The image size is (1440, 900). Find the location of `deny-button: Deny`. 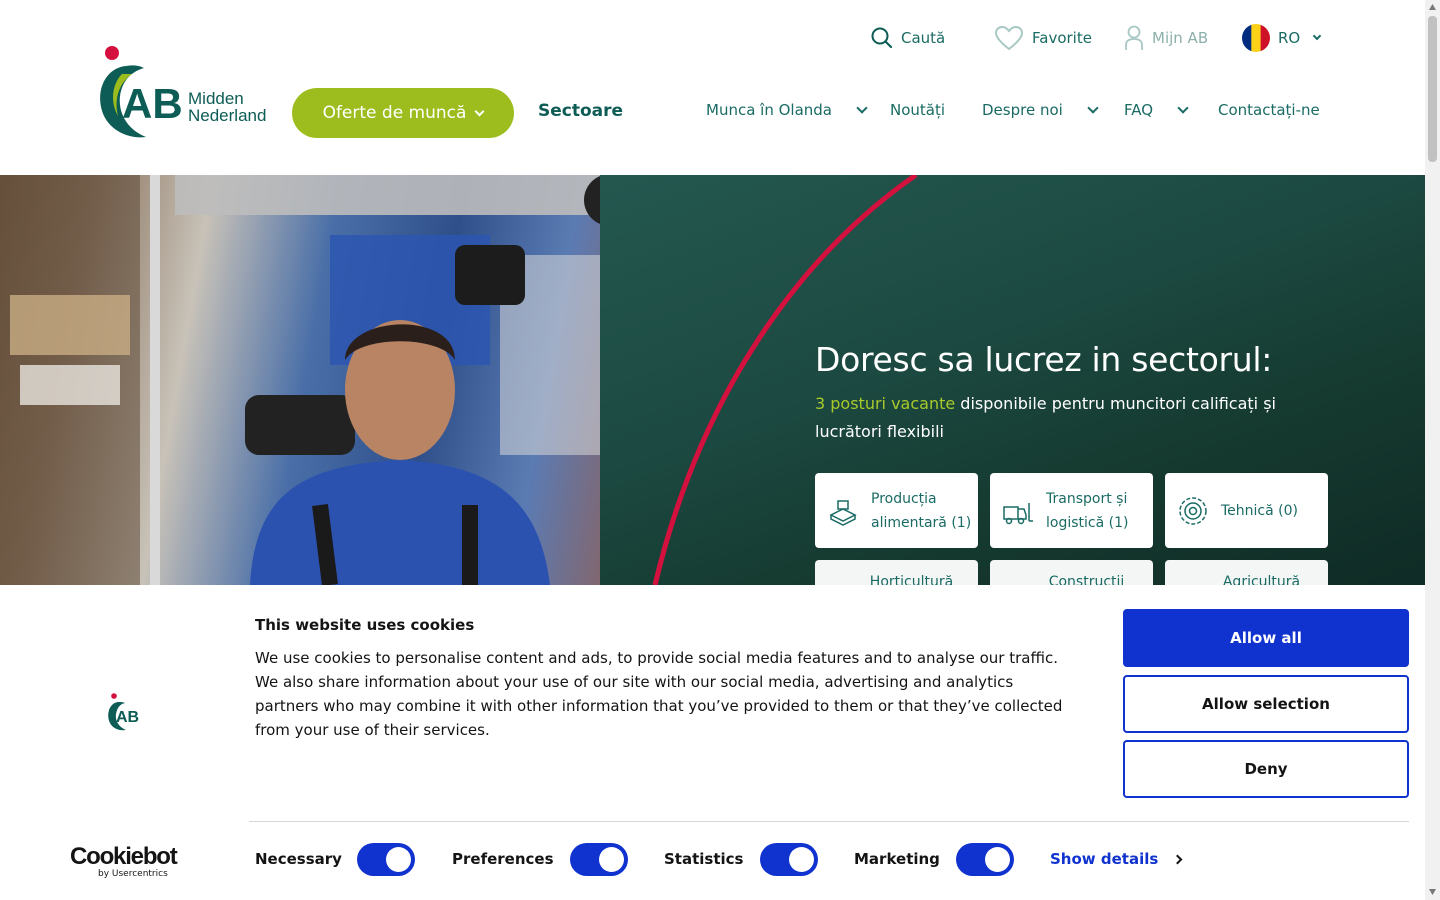

deny-button: Deny is located at coordinates (1266, 769).